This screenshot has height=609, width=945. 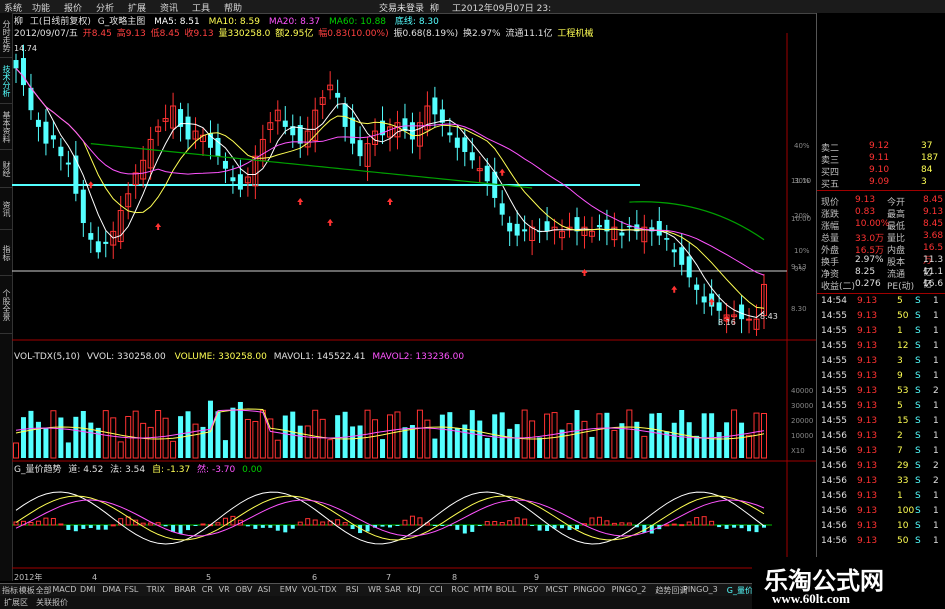 I want to click on indicator-tab: PSY, so click(x=530, y=589).